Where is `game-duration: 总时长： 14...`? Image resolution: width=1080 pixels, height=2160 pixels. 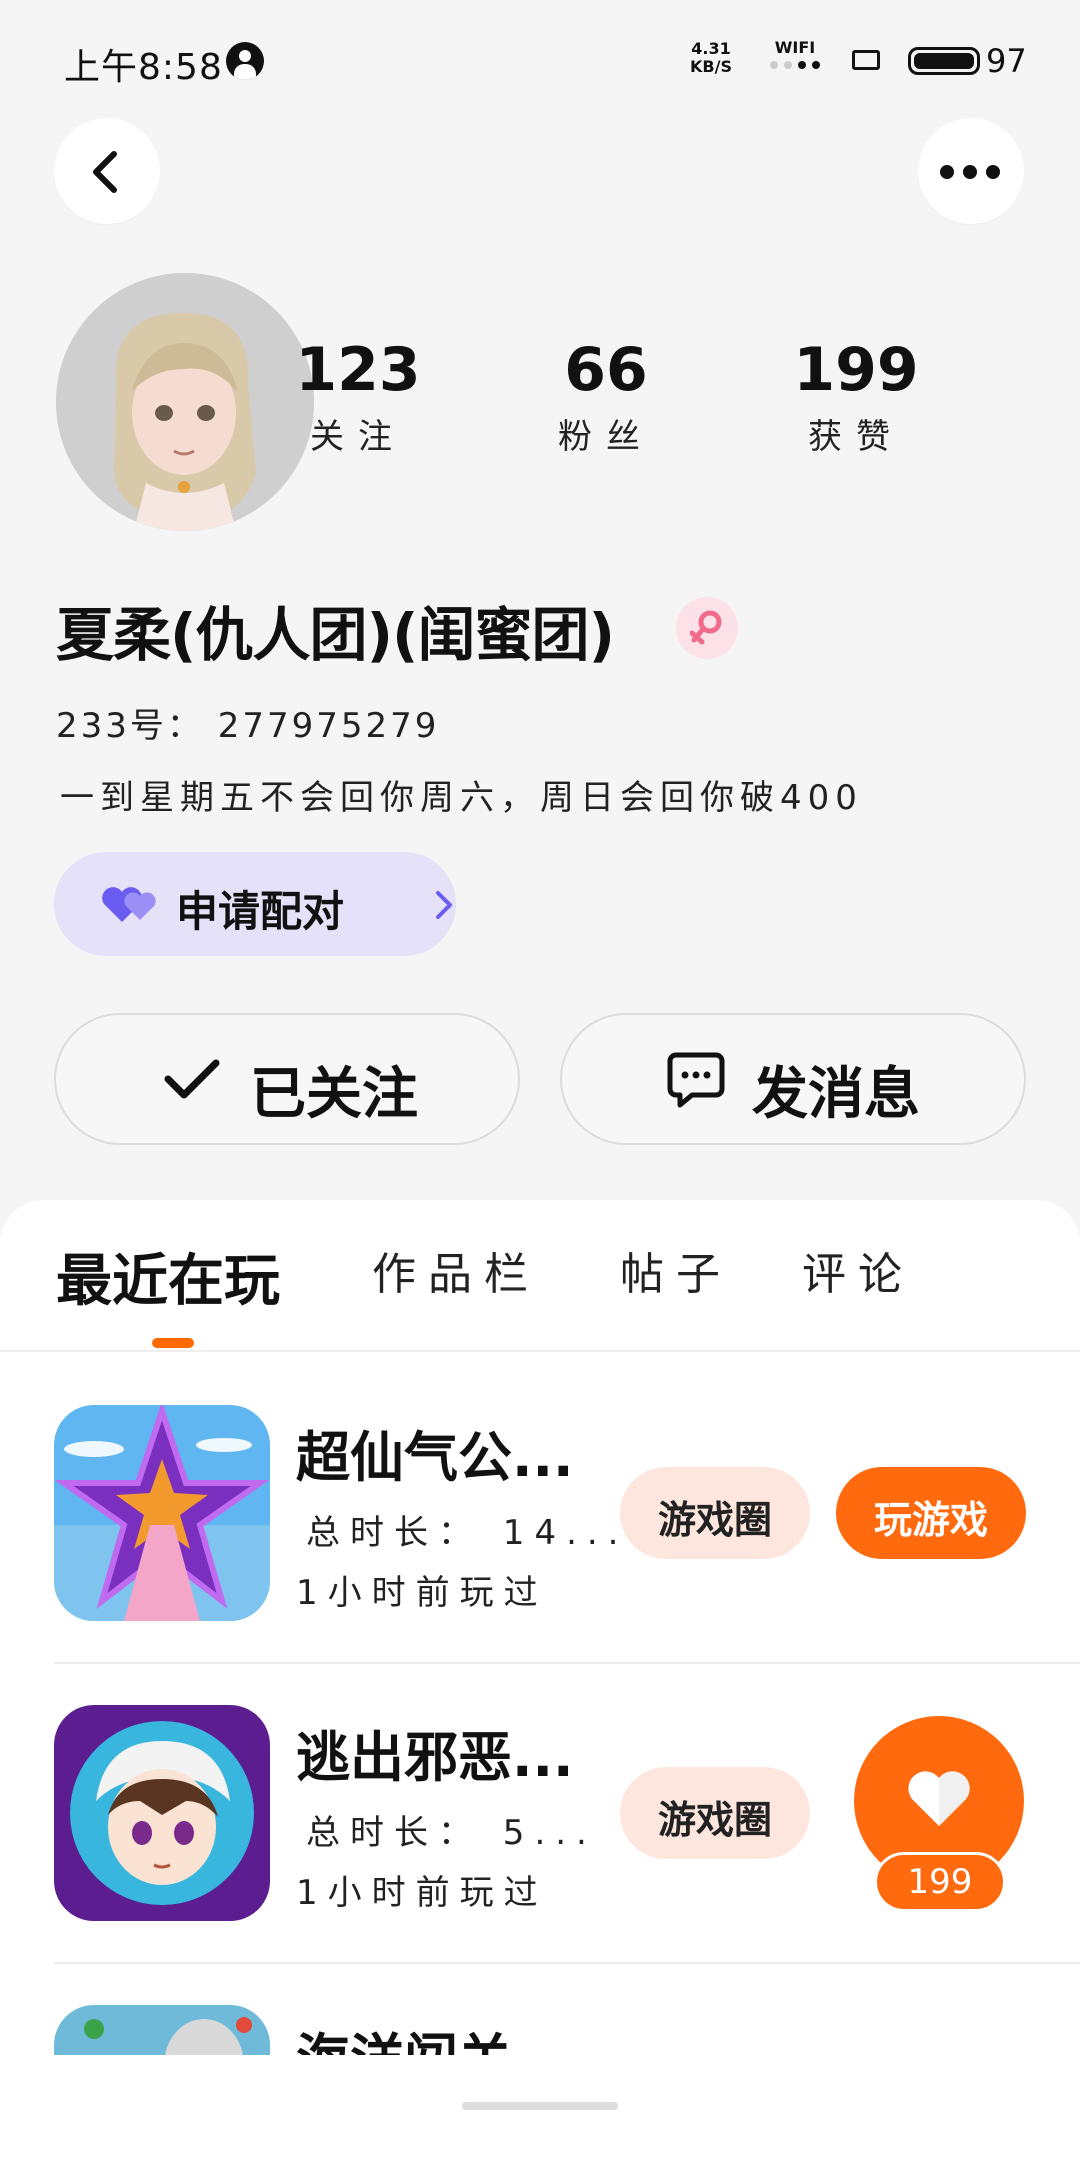
game-duration: 总时长： 14... is located at coordinates (467, 1533).